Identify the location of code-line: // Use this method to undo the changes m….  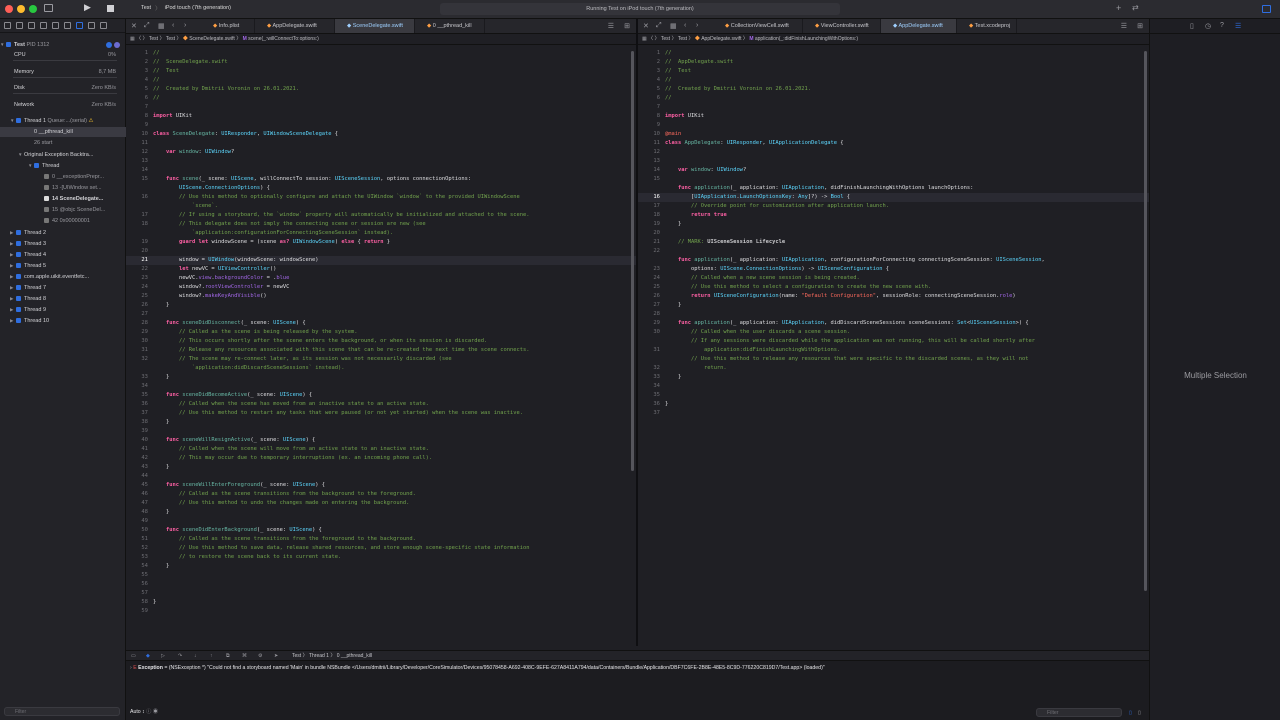
(341, 503).